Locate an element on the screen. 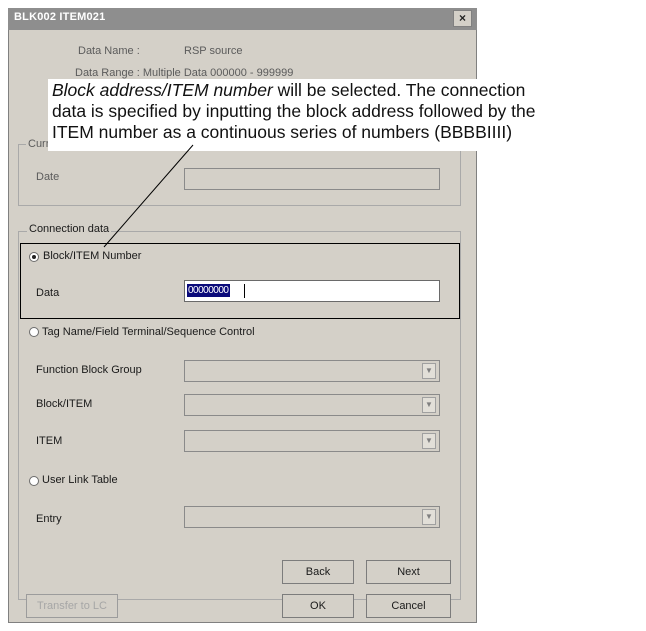  annotation-leader-line is located at coordinates (148, 196).